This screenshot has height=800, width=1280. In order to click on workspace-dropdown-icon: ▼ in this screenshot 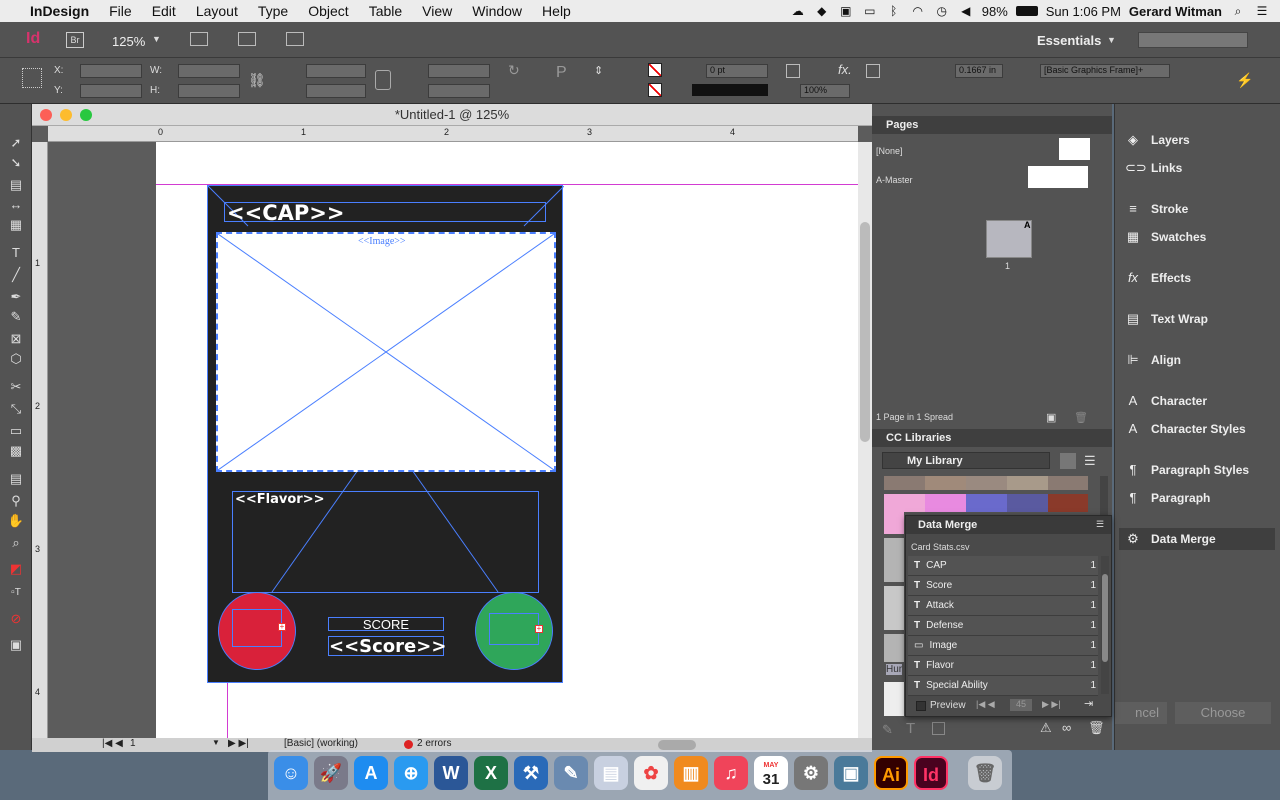, I will do `click(1111, 40)`.